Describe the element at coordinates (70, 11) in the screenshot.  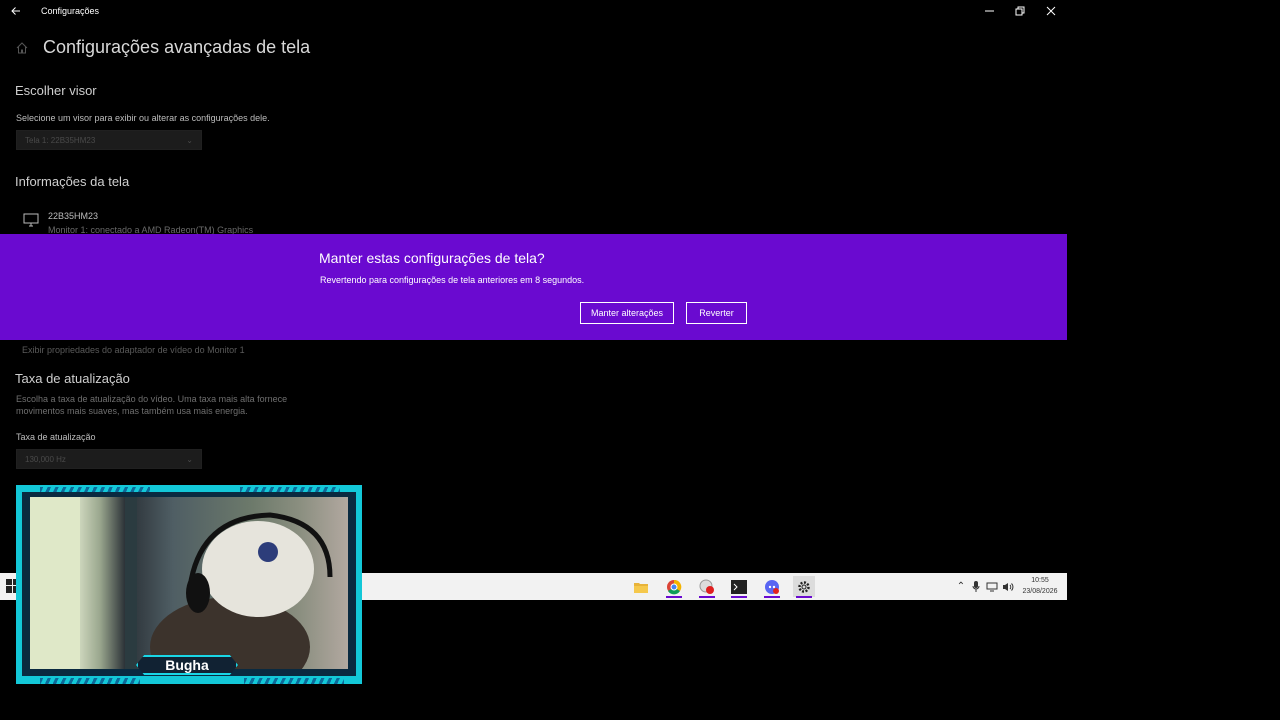
I see `window-title: Configurações` at that location.